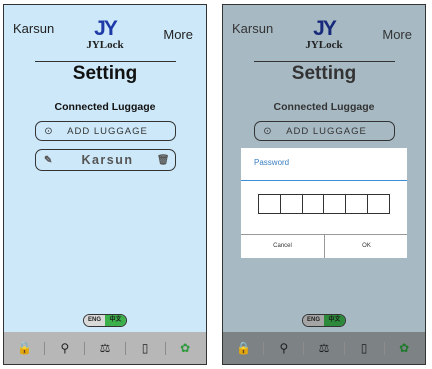 The height and width of the screenshot is (369, 432). I want to click on trash-icon: 🗑, so click(164, 160).